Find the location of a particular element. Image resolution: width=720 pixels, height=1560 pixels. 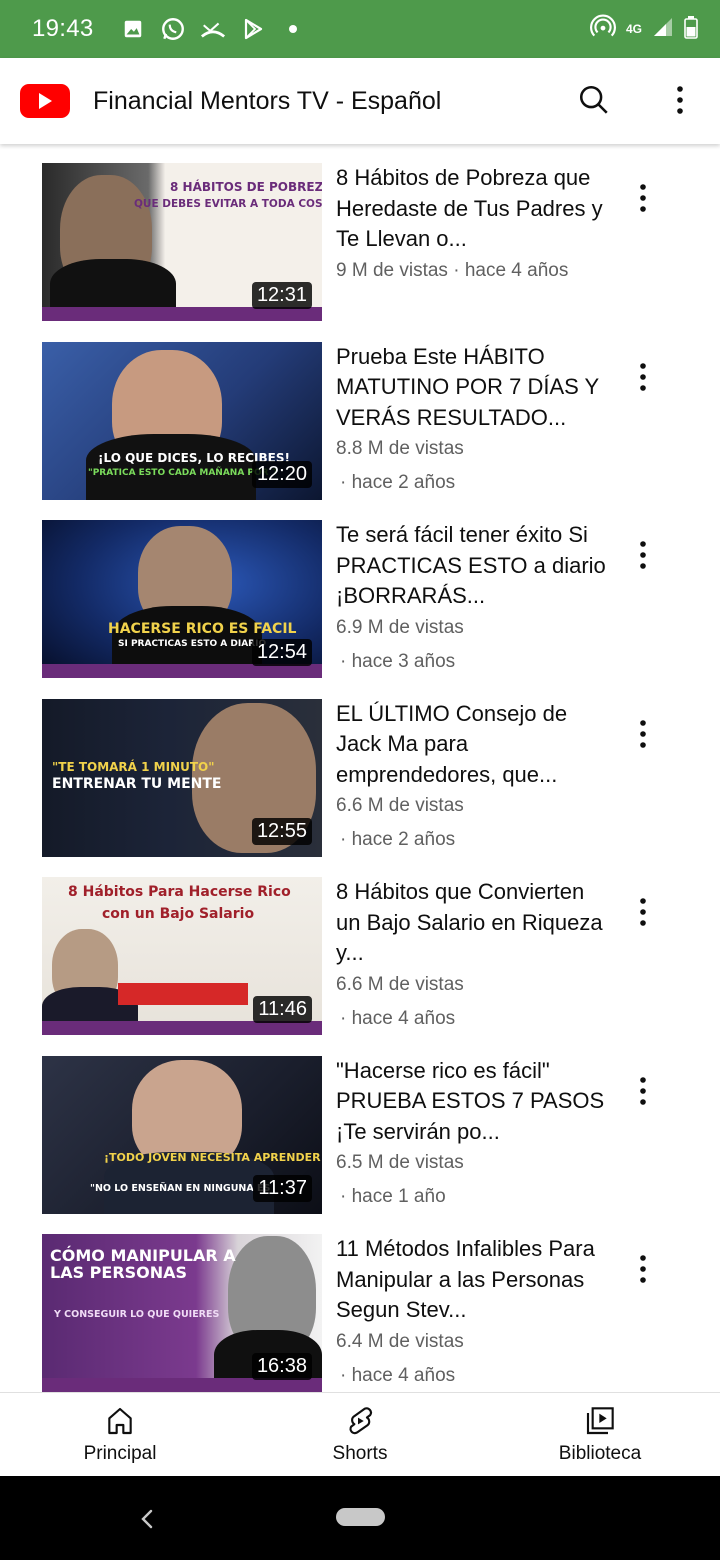

search-button is located at coordinates (594, 100).